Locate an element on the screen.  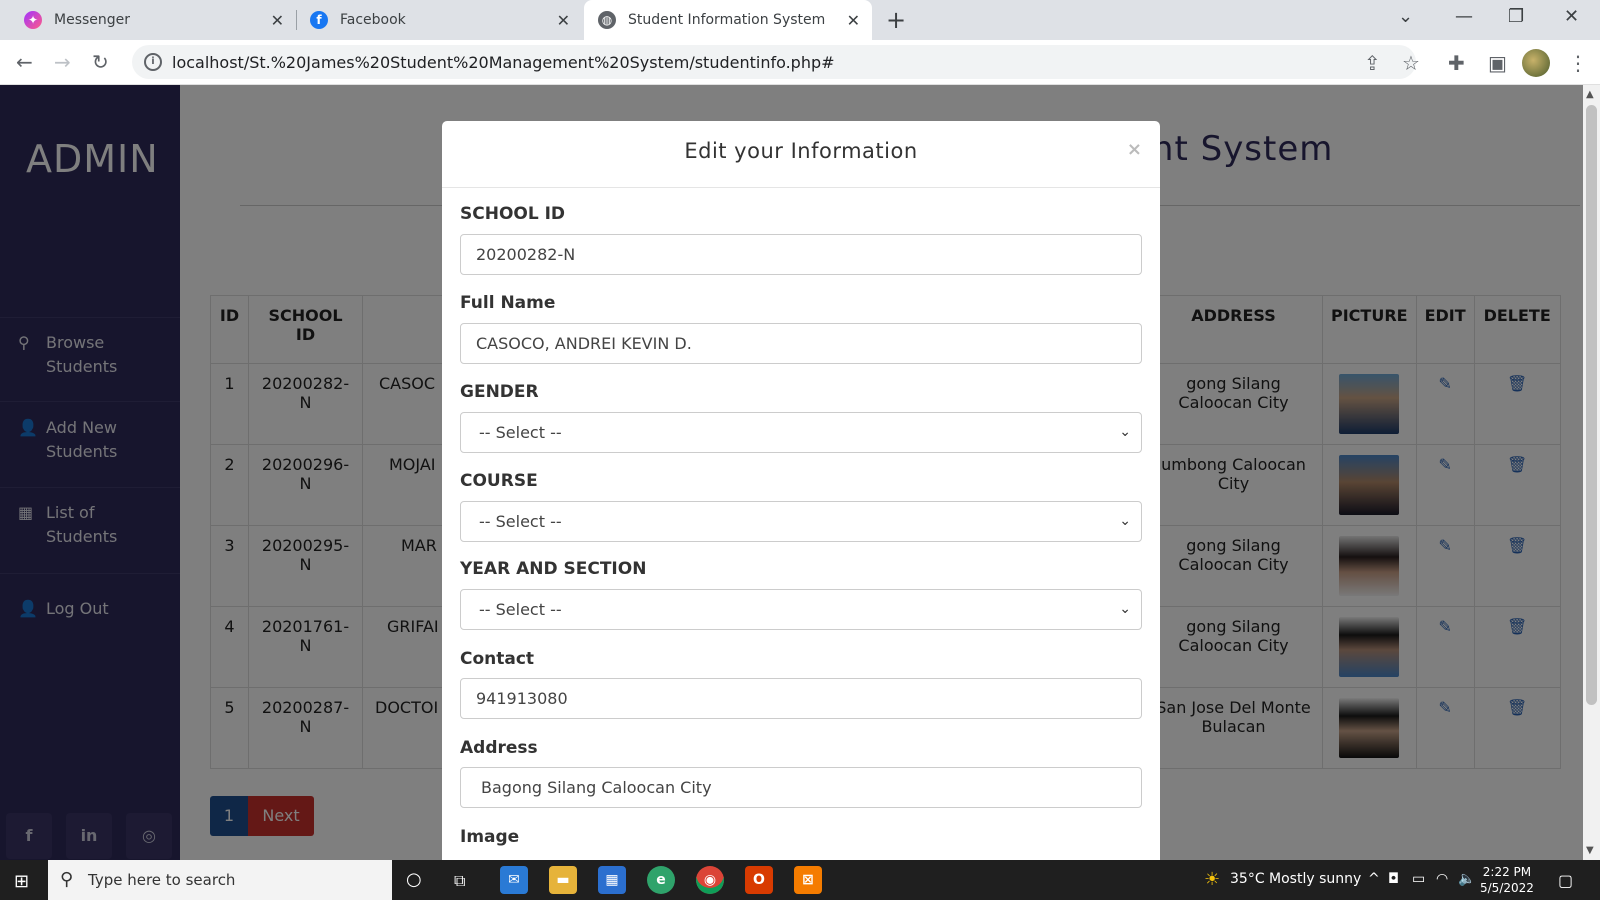
file-explorer-icon: ▬ is located at coordinates (563, 880).